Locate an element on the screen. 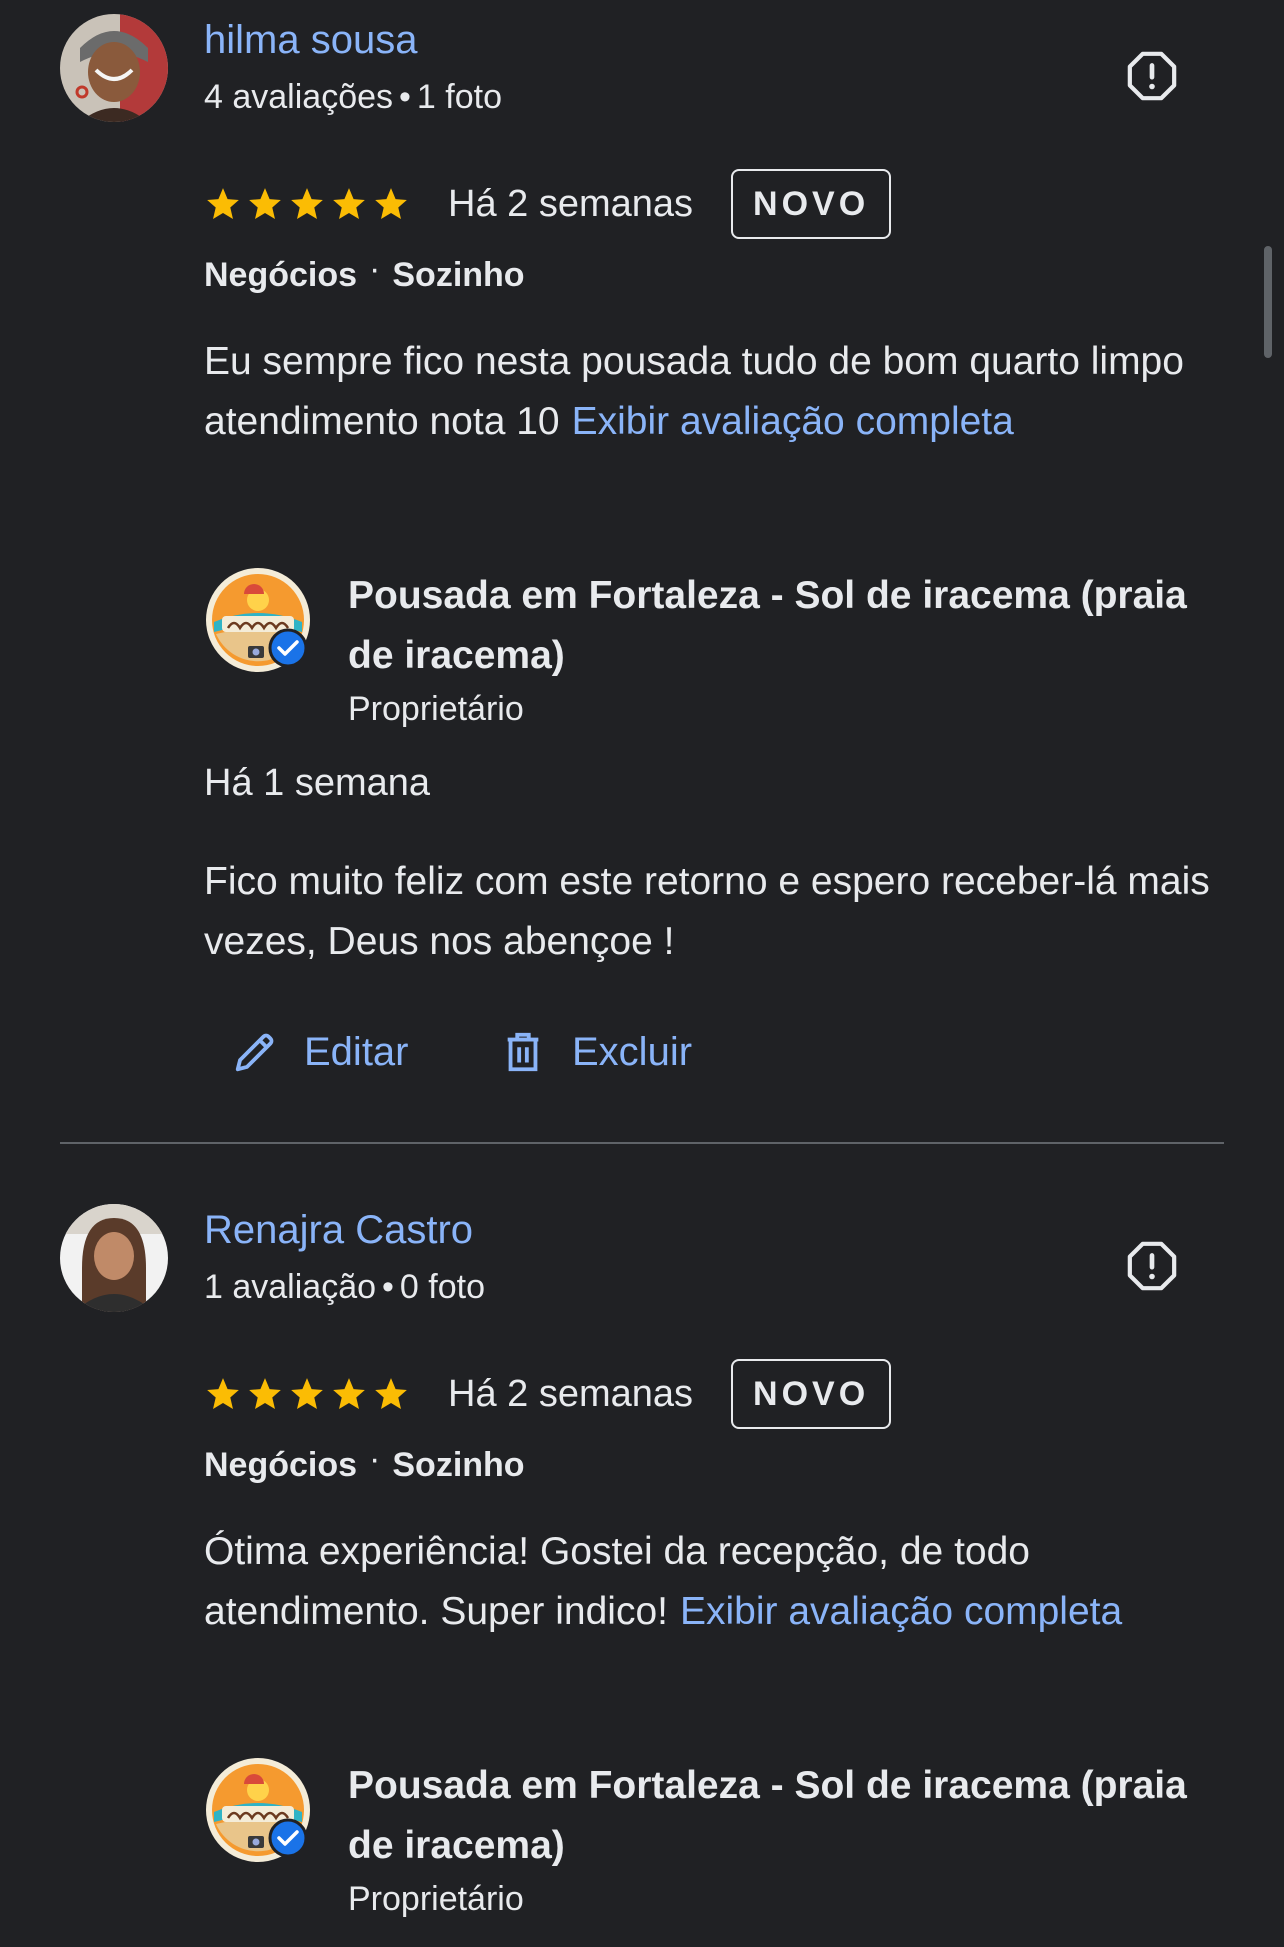 The image size is (1284, 1947). scrollbar-thumb is located at coordinates (1268, 302).